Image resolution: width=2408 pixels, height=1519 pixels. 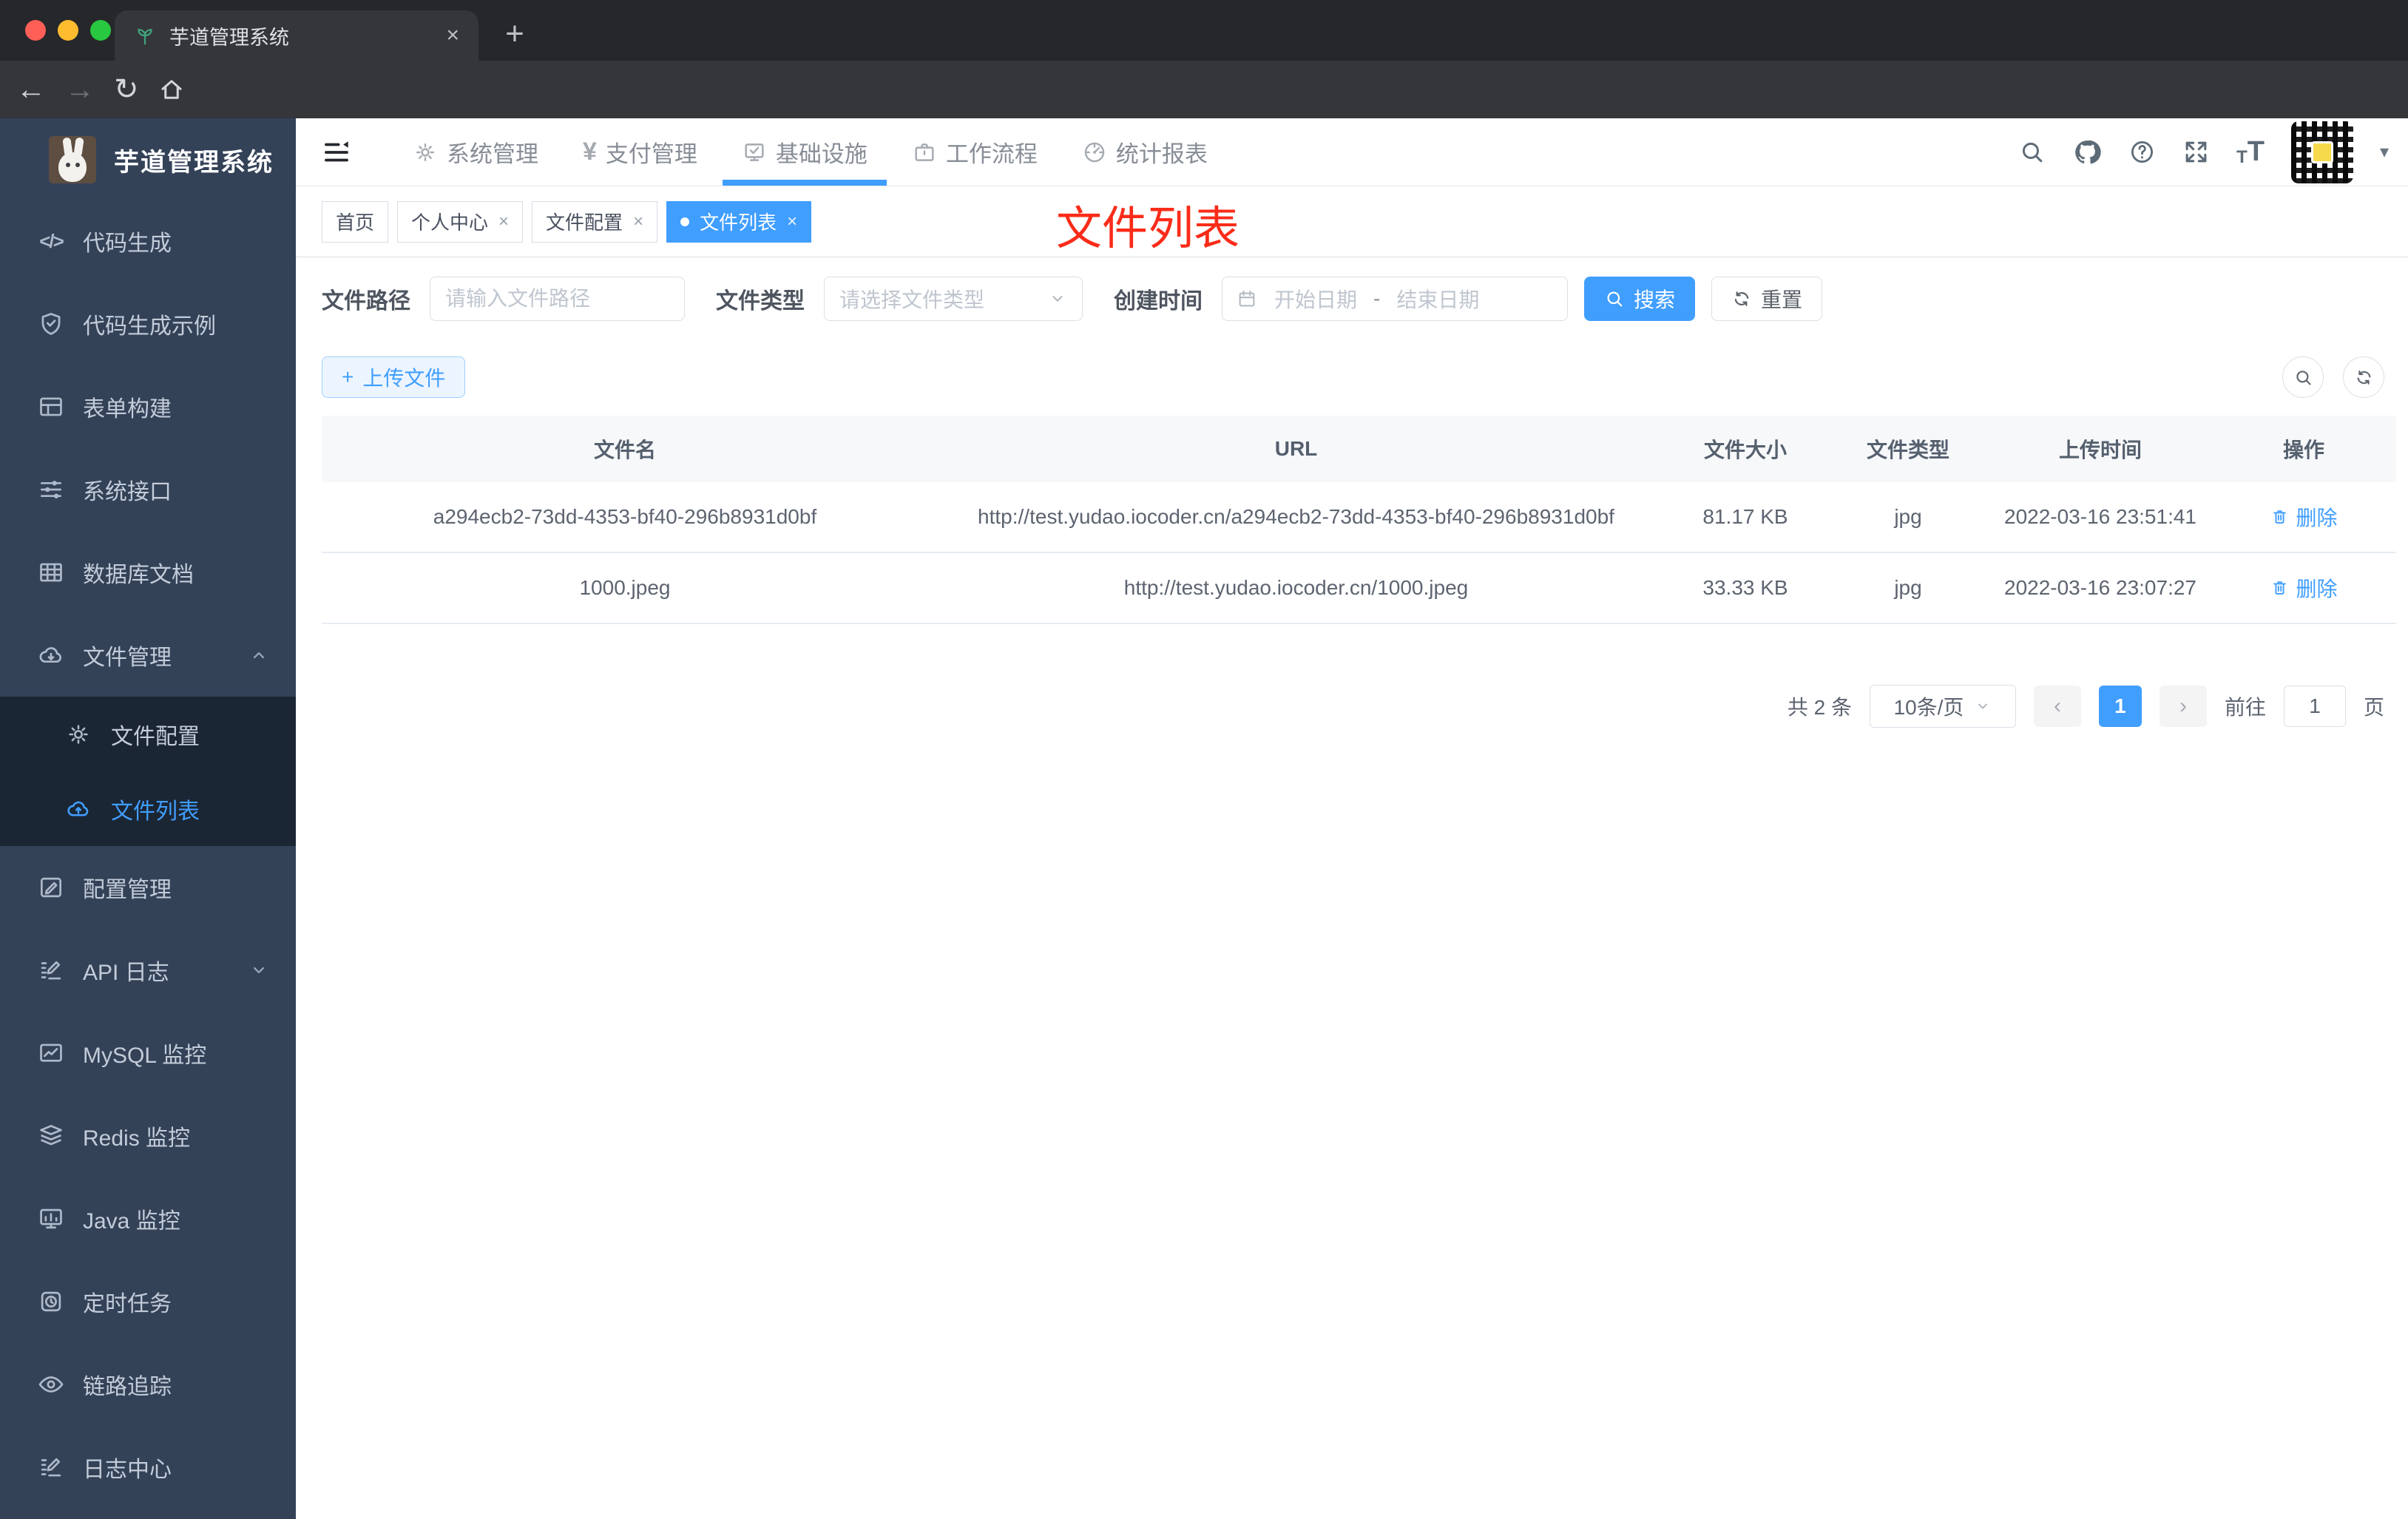 I want to click on trash-icon, so click(x=2280, y=588).